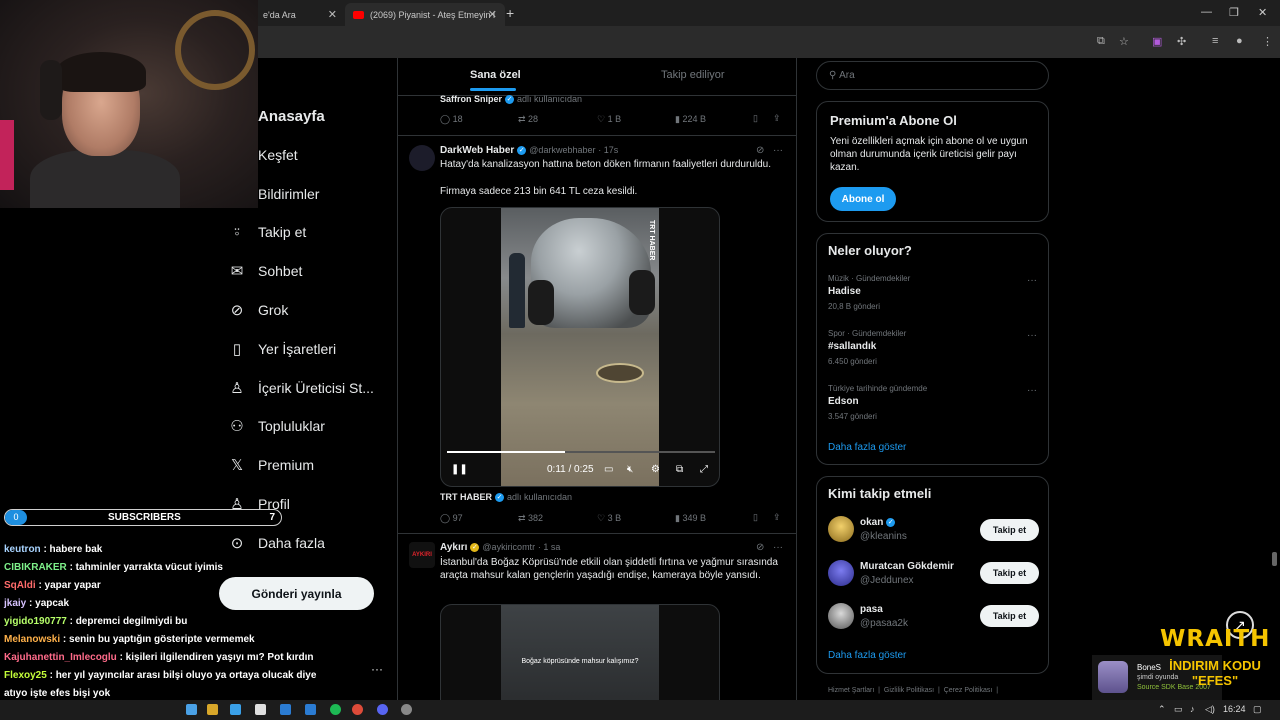 This screenshot has height=720, width=1280. Describe the element at coordinates (844, 291) in the screenshot. I see `trend-name: Hadise` at that location.